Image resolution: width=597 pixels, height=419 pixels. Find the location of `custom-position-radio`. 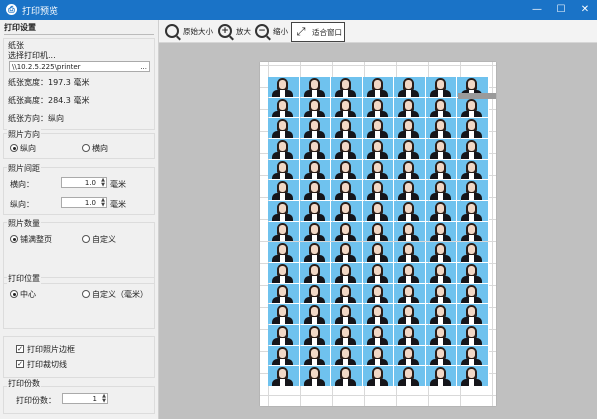

custom-position-radio is located at coordinates (86, 294).